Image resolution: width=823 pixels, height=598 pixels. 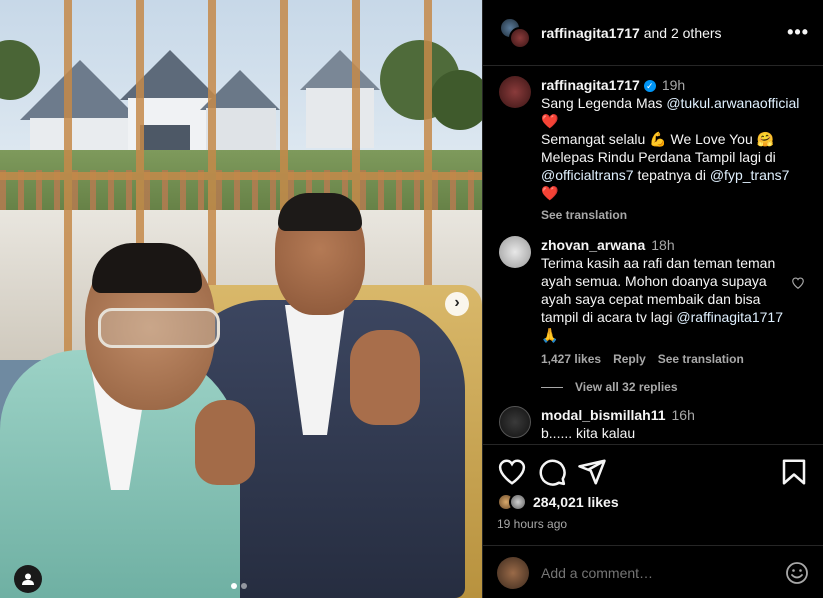 I want to click on post-header: raffinagita1717 and 2 others •••, so click(x=653, y=33).